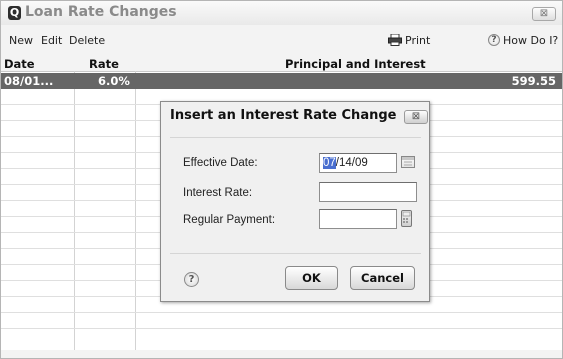 This screenshot has width=563, height=359. What do you see at coordinates (355, 64) in the screenshot?
I see `column-header-principal-interest: Principal and Interest` at bounding box center [355, 64].